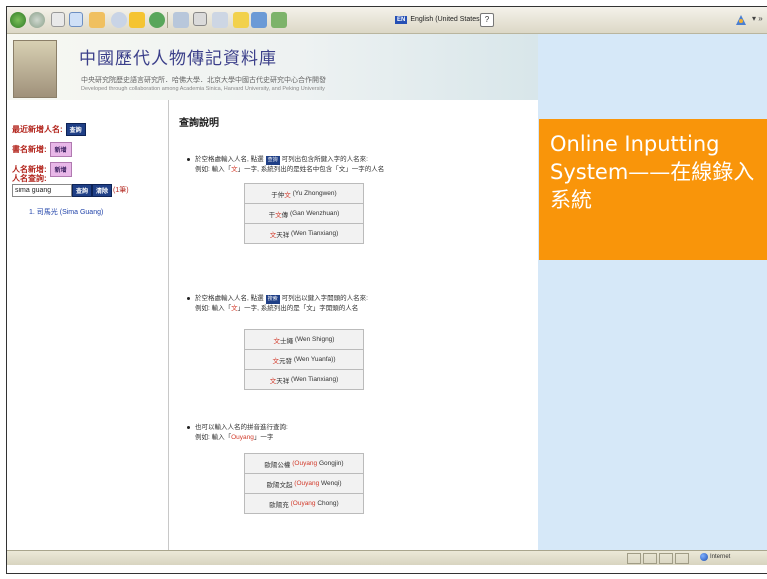  Describe the element at coordinates (304, 504) in the screenshot. I see `table-row: 歐陽充 (Ouyang Chong)` at that location.